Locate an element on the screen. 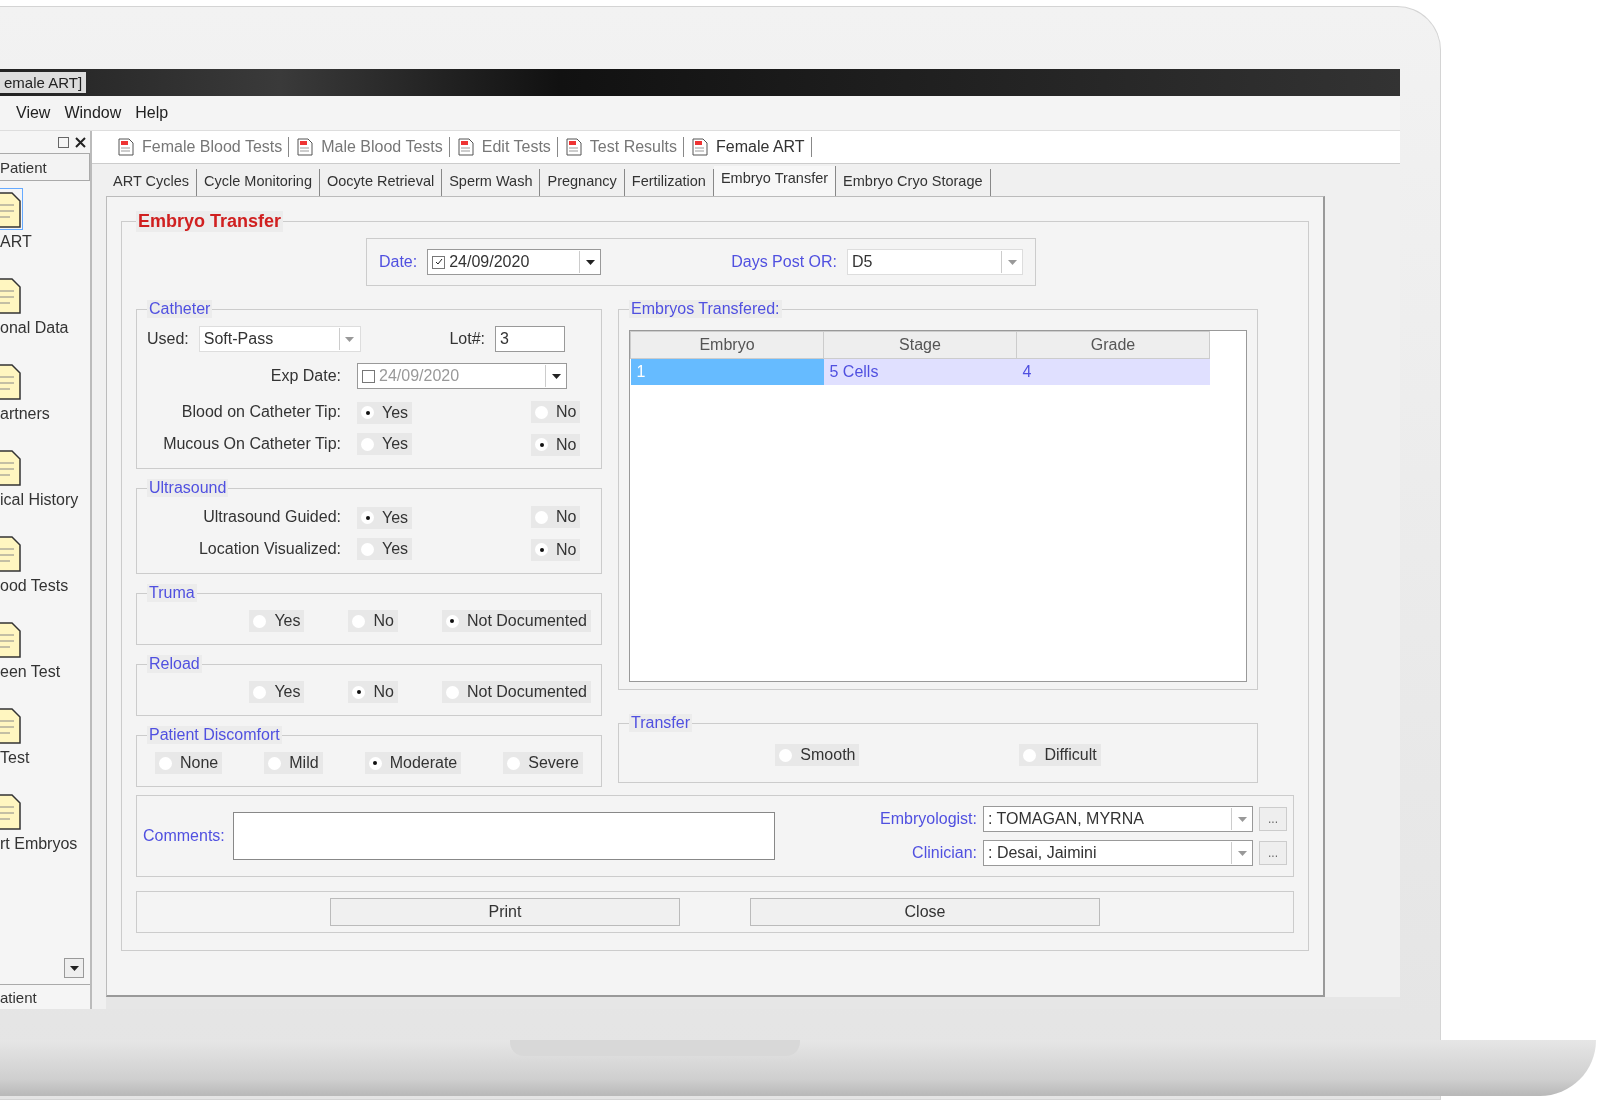 This screenshot has height=1114, width=1600. radio-button: Smooth is located at coordinates (817, 755).